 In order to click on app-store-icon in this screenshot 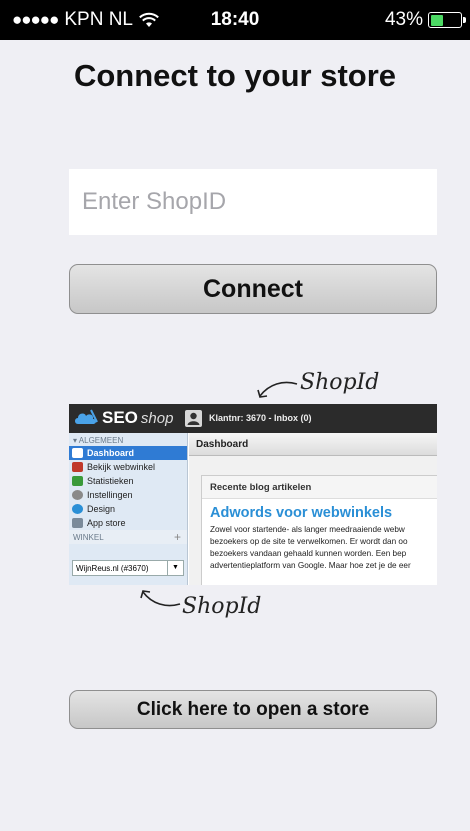, I will do `click(77, 523)`.